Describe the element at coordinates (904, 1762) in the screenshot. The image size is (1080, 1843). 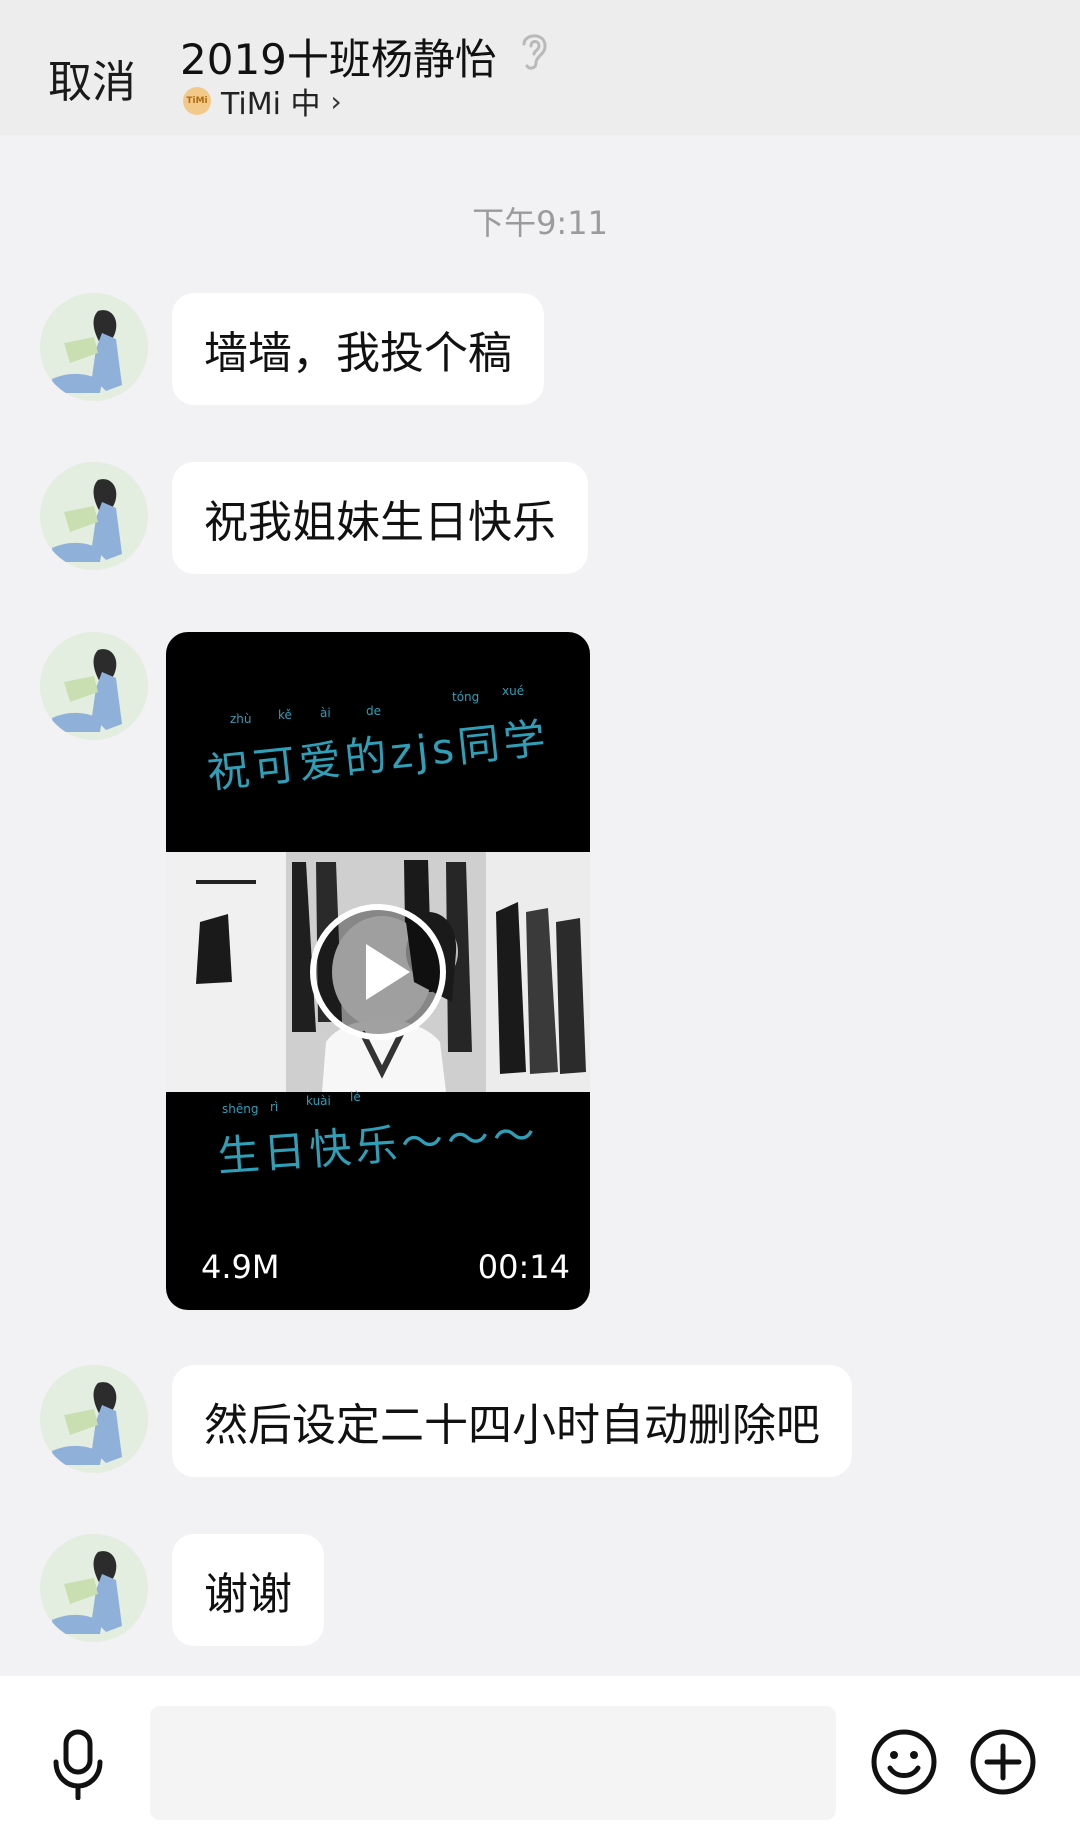
I see `emoji-icon` at that location.